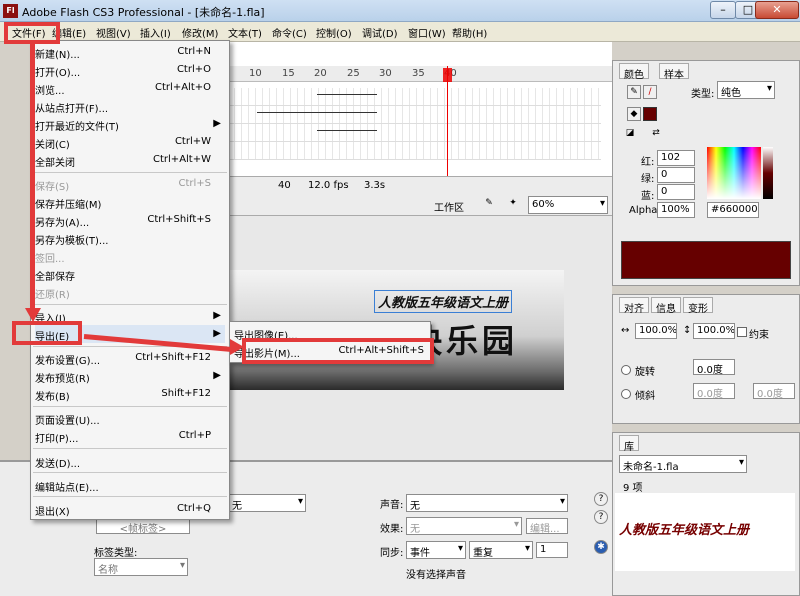  What do you see at coordinates (443, 301) in the screenshot?
I see `banner-text-box: 人教版五年级语文上册` at bounding box center [443, 301].